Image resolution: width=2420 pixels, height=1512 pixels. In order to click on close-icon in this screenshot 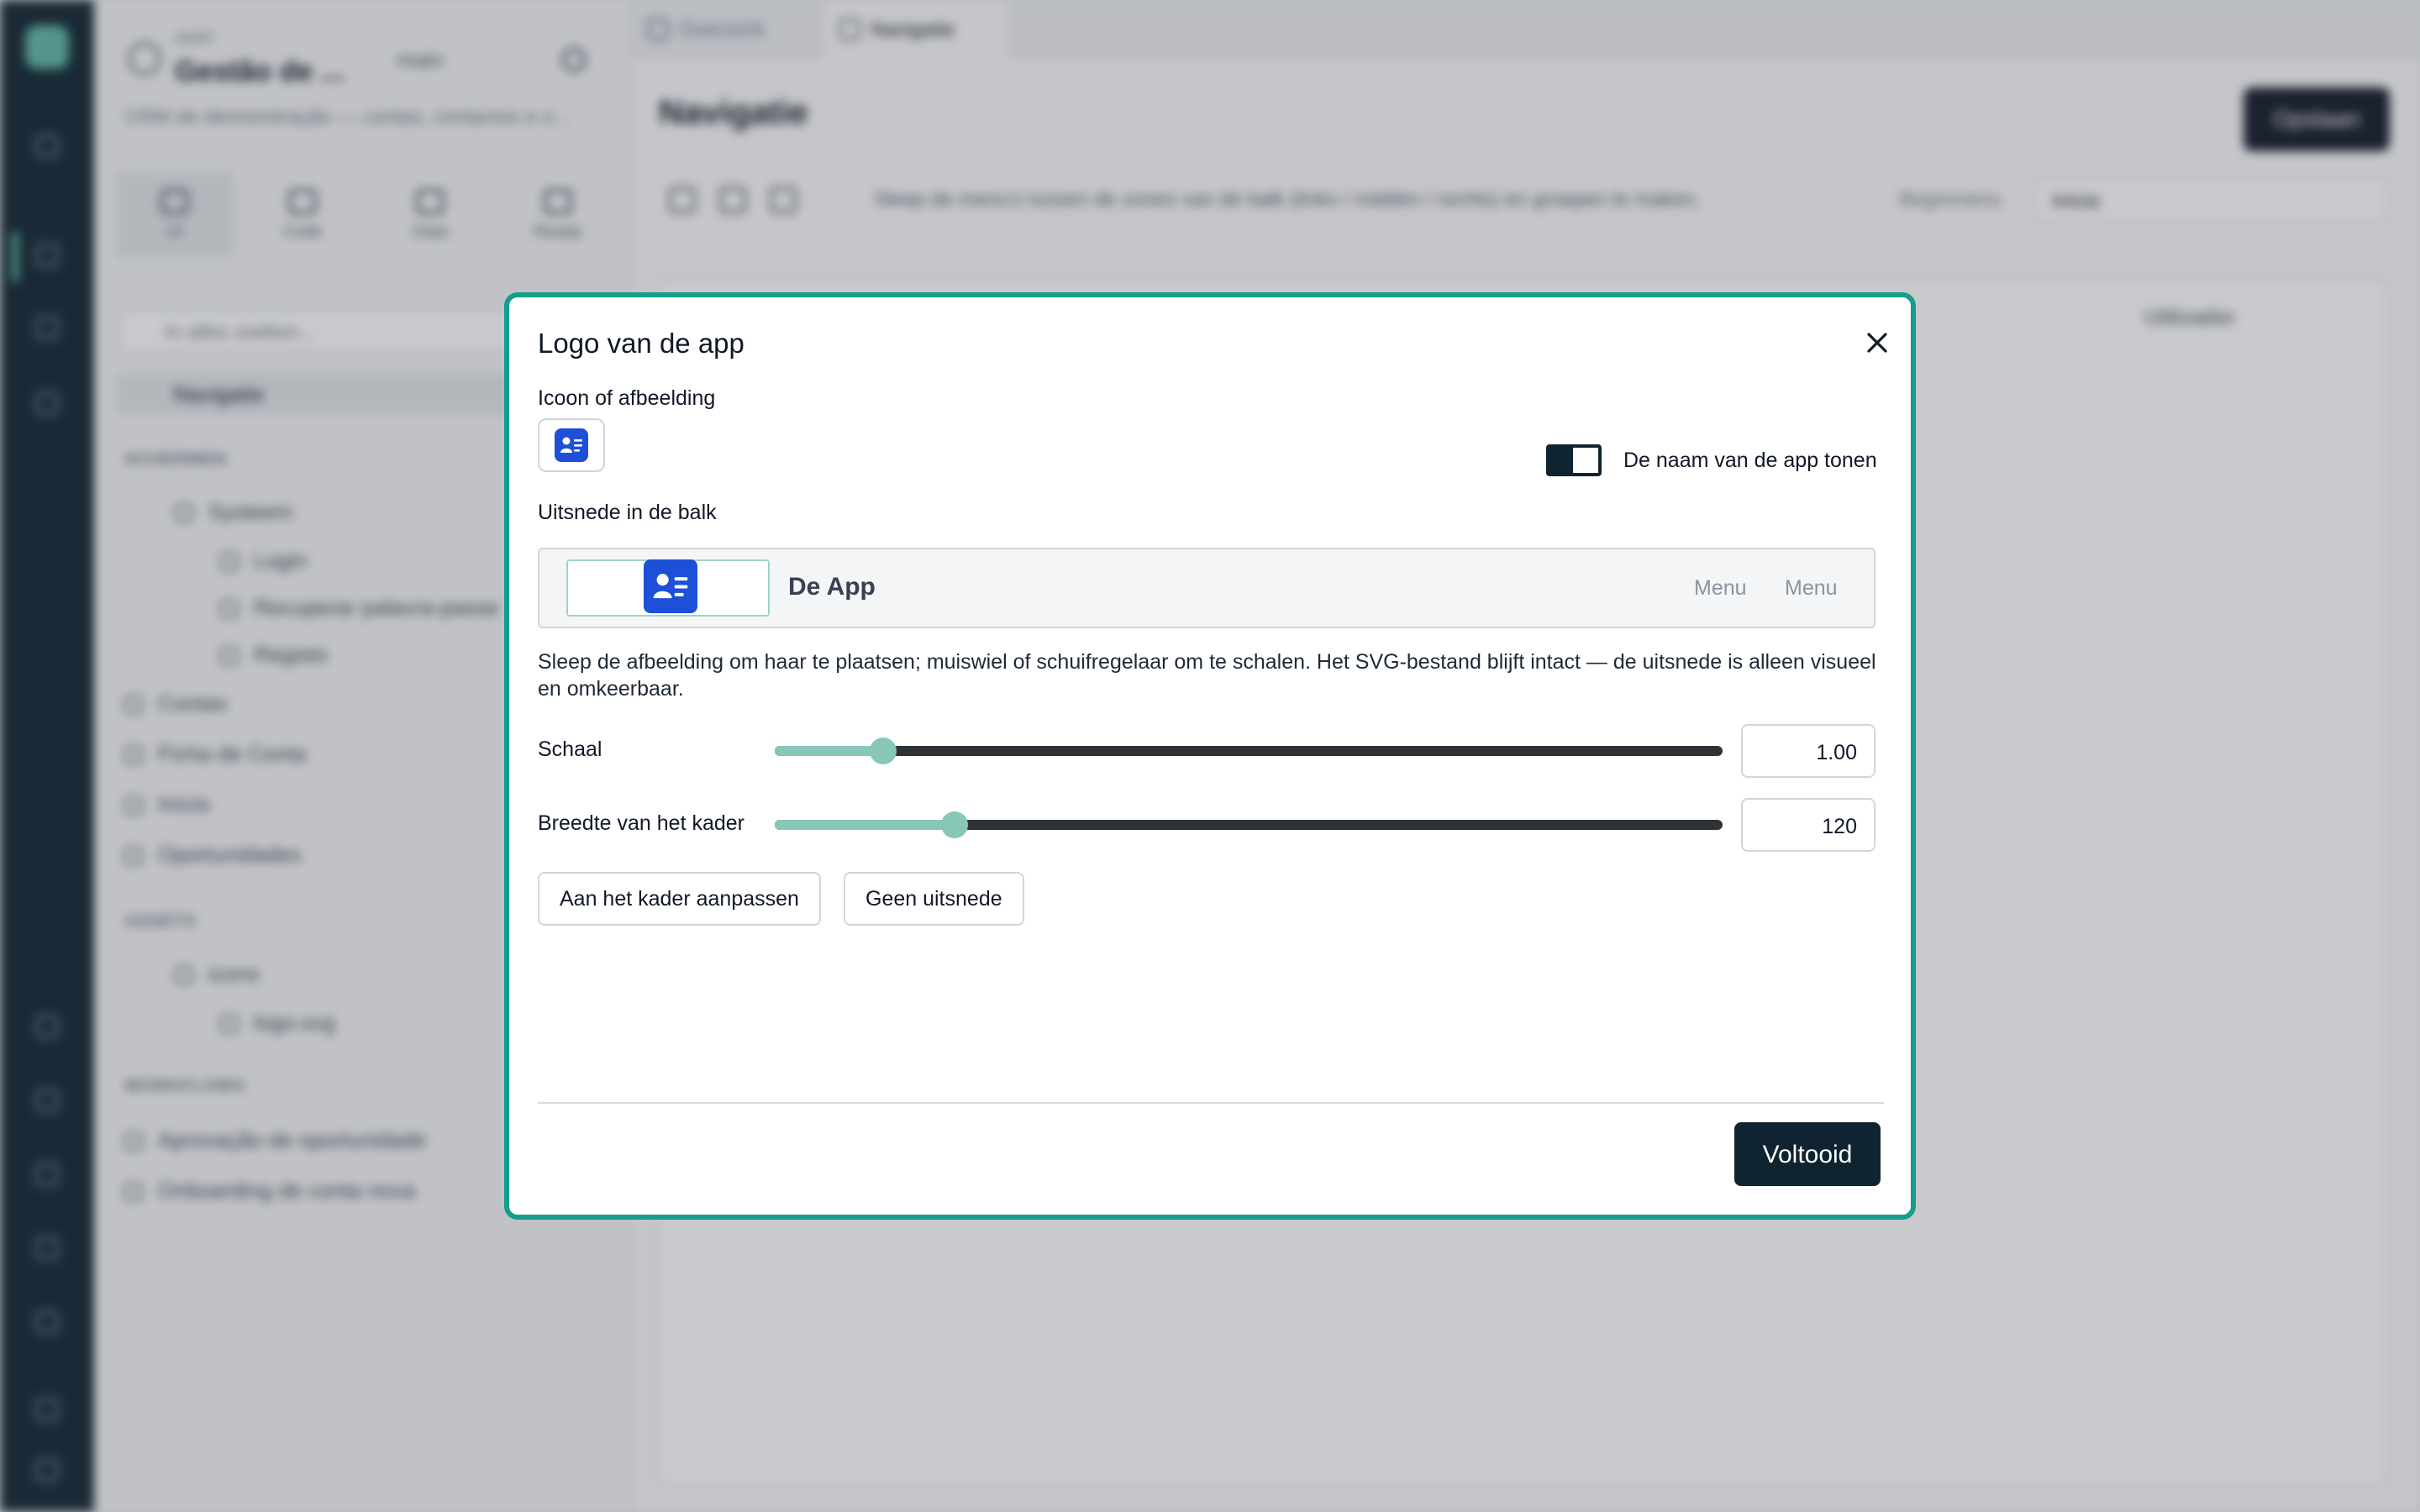, I will do `click(1877, 343)`.